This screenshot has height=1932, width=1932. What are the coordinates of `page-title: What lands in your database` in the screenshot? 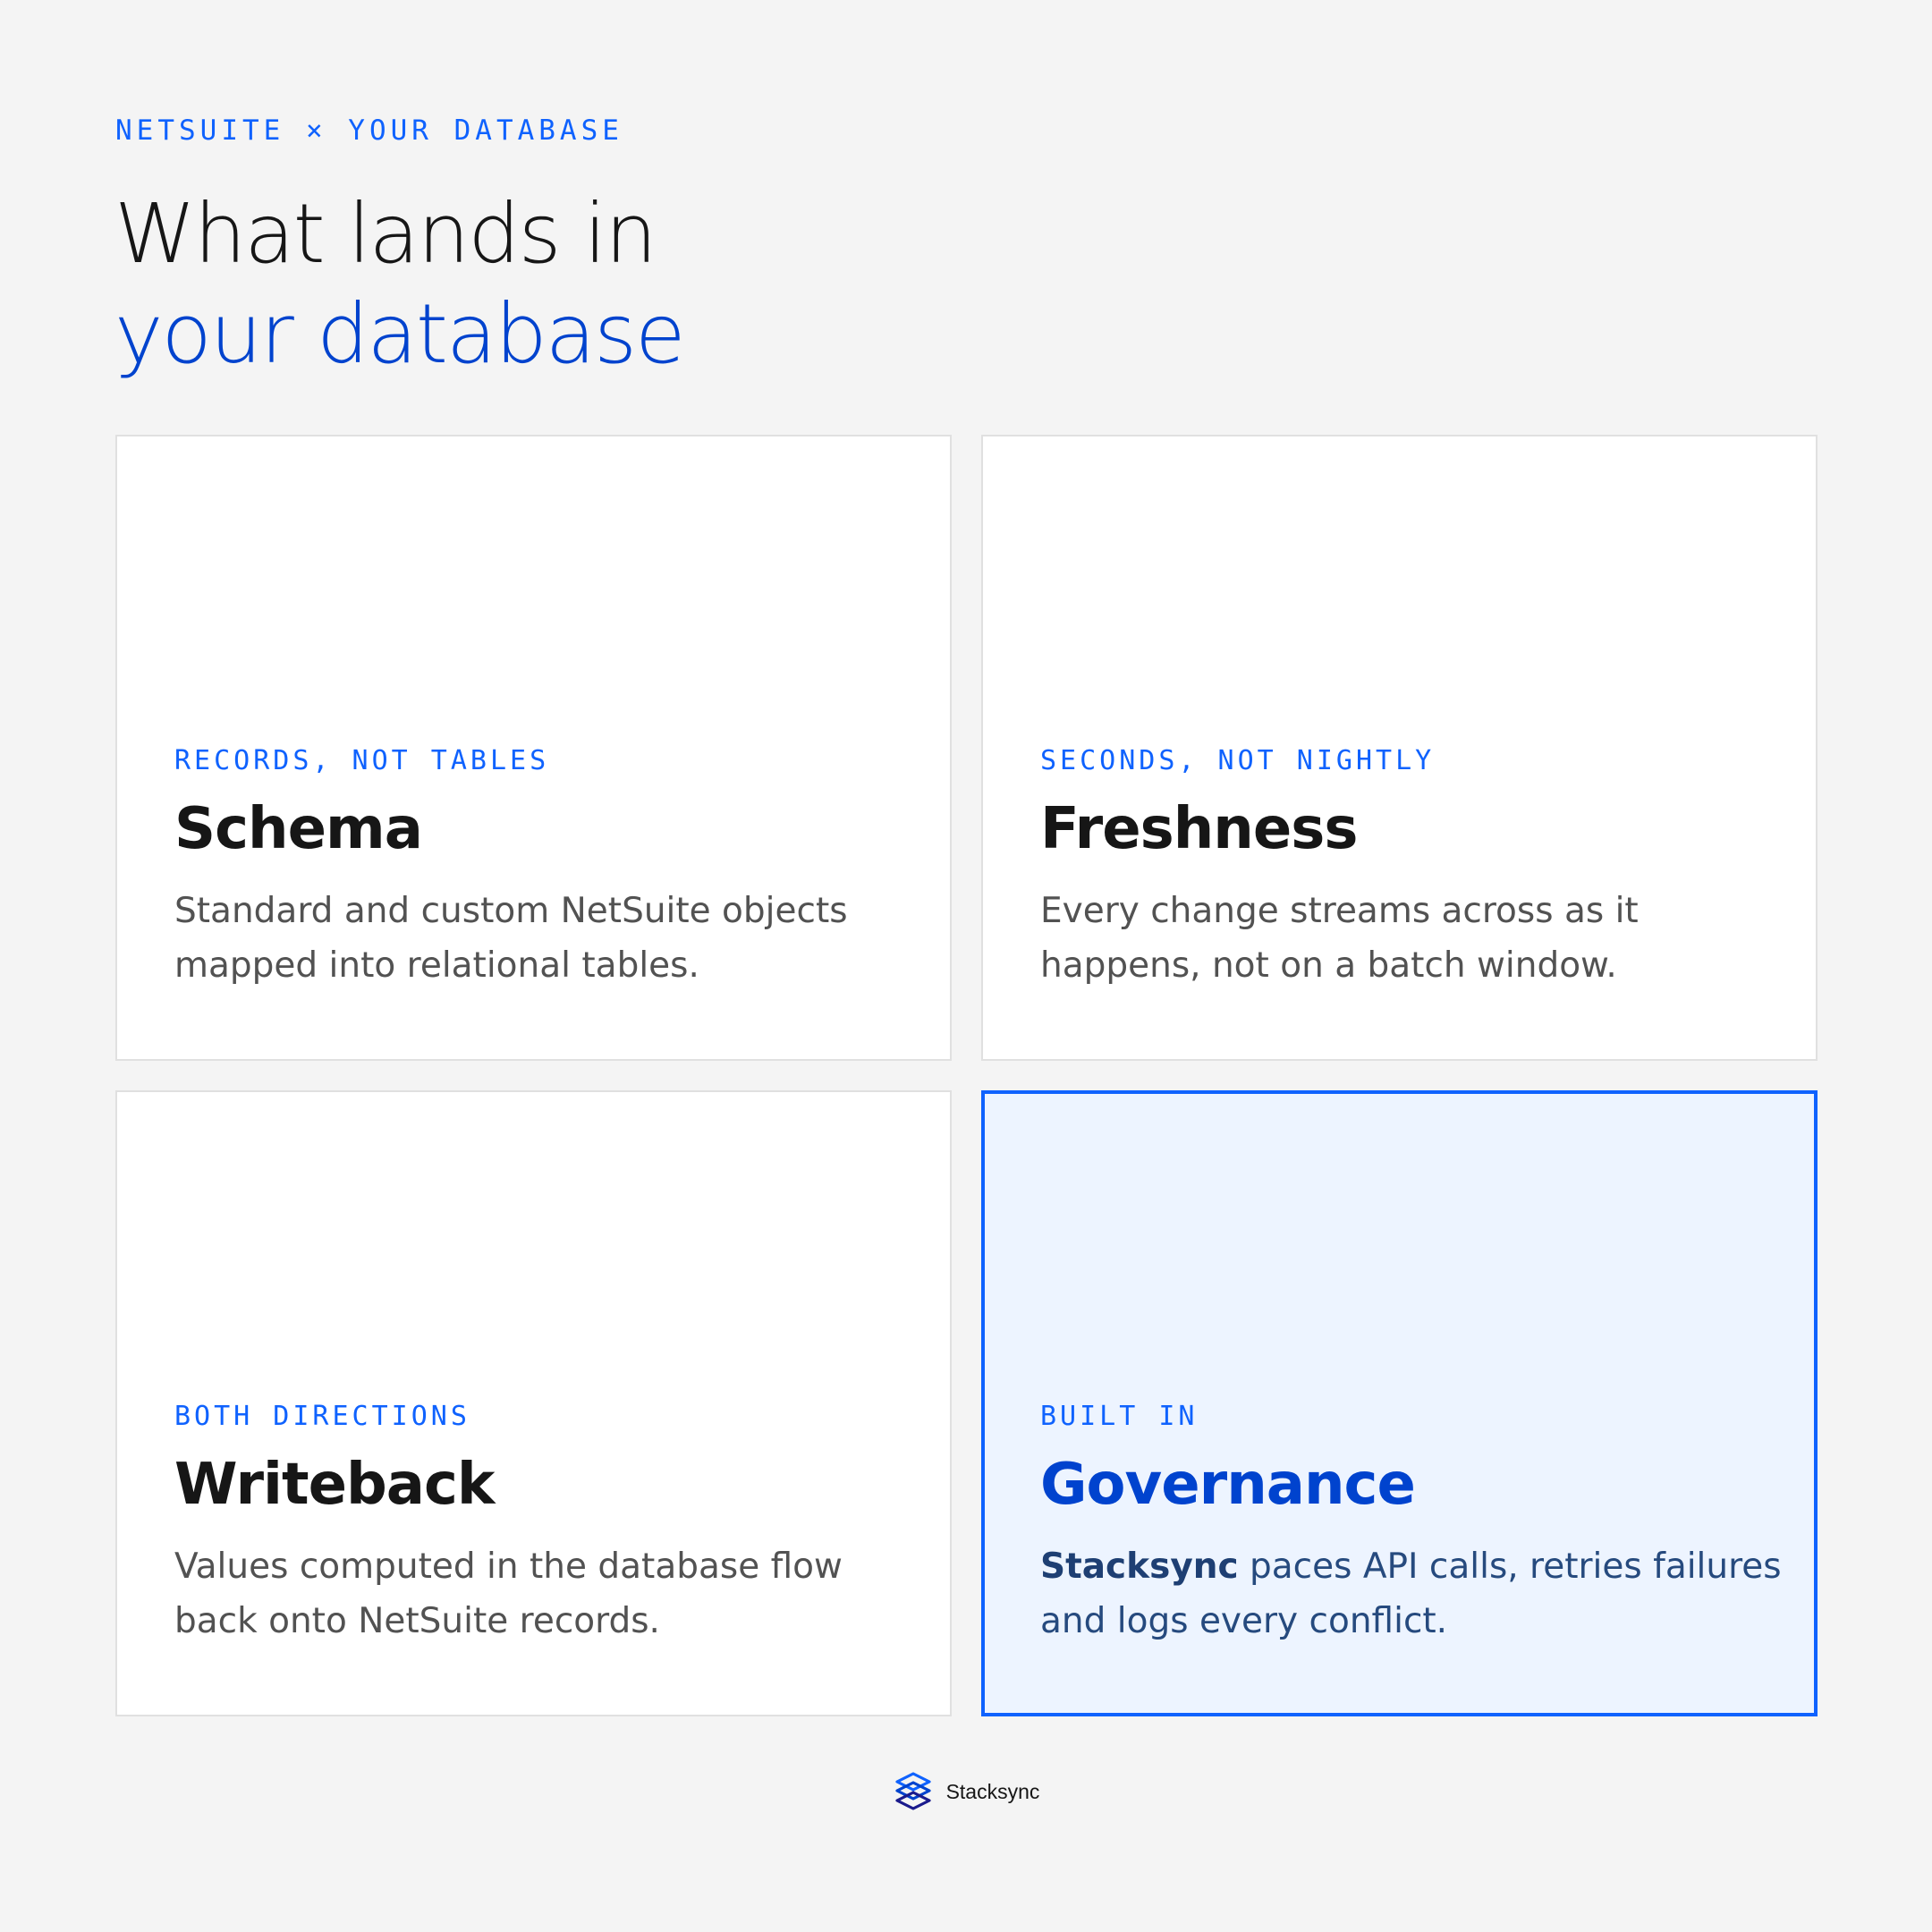 It's located at (400, 284).